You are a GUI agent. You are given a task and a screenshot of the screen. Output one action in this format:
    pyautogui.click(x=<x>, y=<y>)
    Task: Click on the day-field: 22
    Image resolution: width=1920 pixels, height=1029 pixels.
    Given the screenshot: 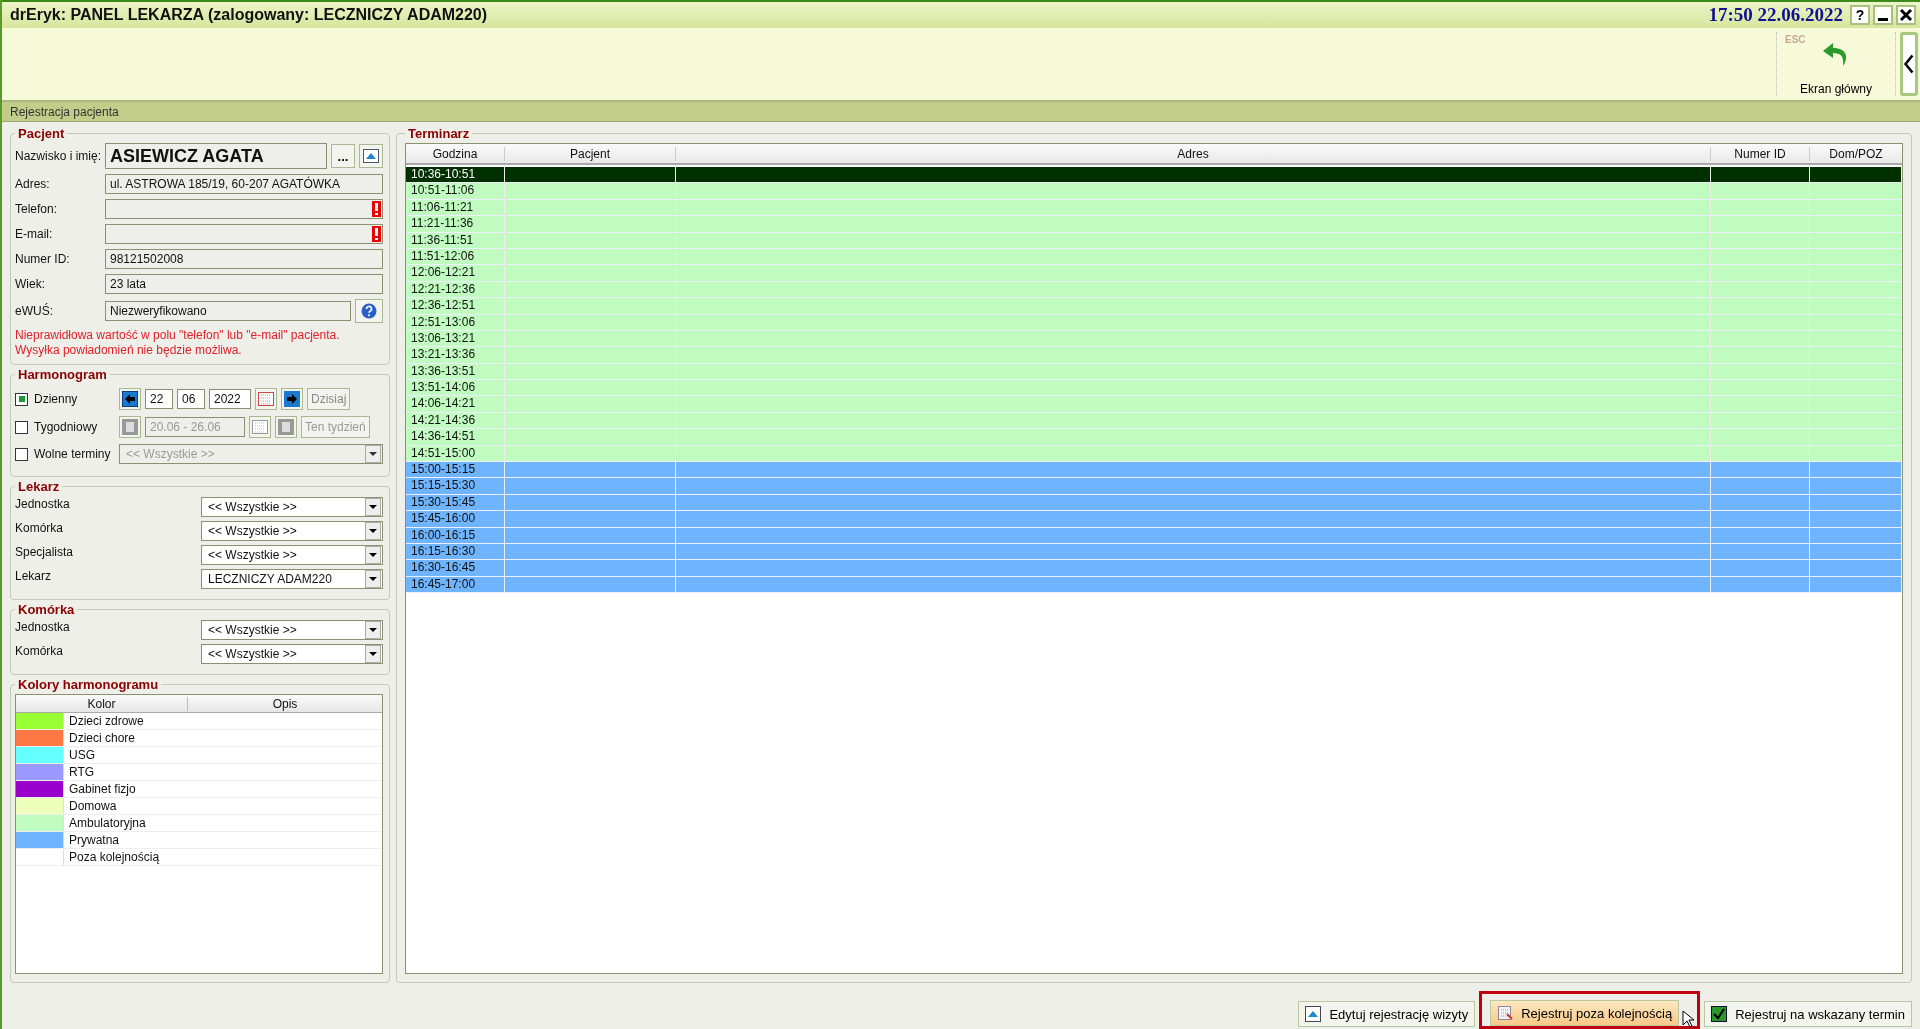 What is the action you would take?
    pyautogui.click(x=159, y=399)
    